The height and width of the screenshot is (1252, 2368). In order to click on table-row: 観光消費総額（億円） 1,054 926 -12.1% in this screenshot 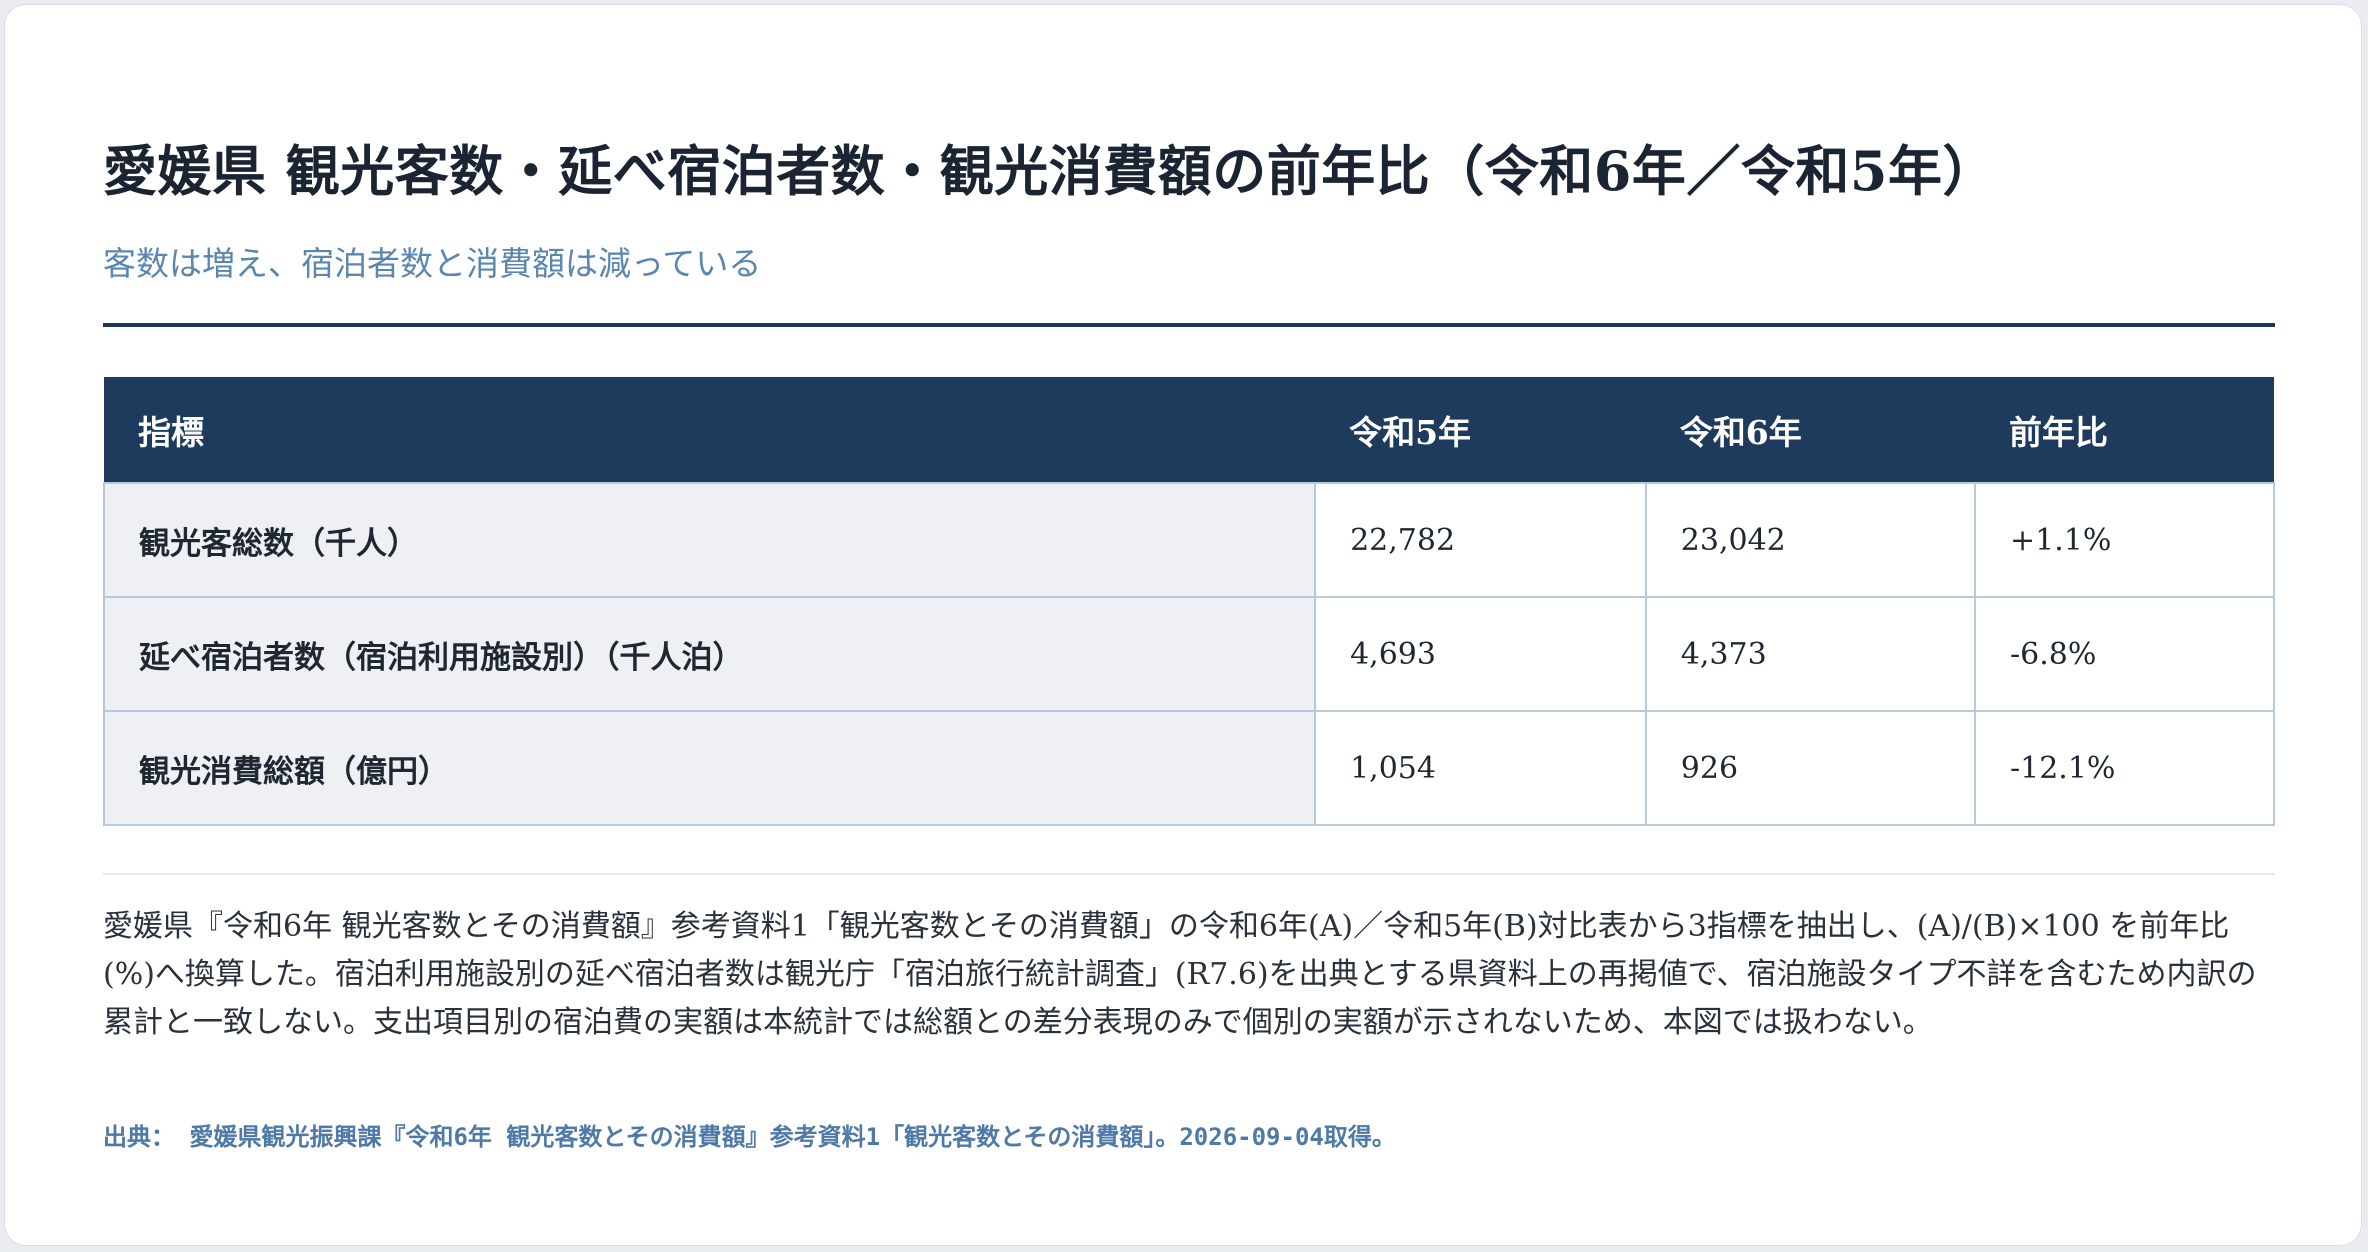, I will do `click(1189, 768)`.